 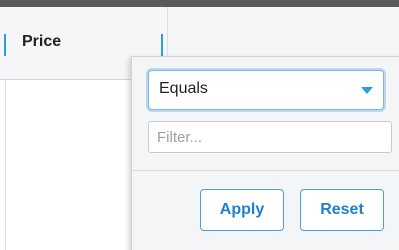 I want to click on column-header-label: Price, so click(x=42, y=41).